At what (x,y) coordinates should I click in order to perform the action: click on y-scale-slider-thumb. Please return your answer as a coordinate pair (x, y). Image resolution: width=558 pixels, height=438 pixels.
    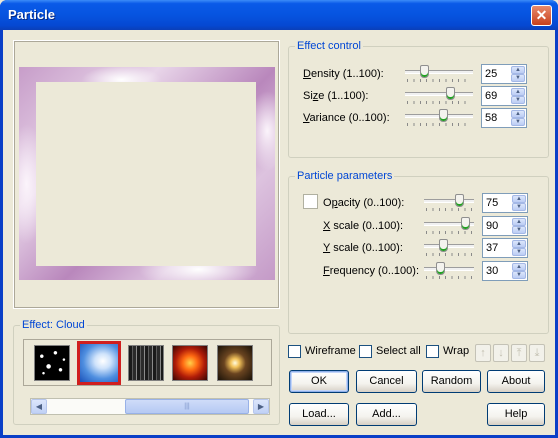
    Looking at the image, I should click on (443, 245).